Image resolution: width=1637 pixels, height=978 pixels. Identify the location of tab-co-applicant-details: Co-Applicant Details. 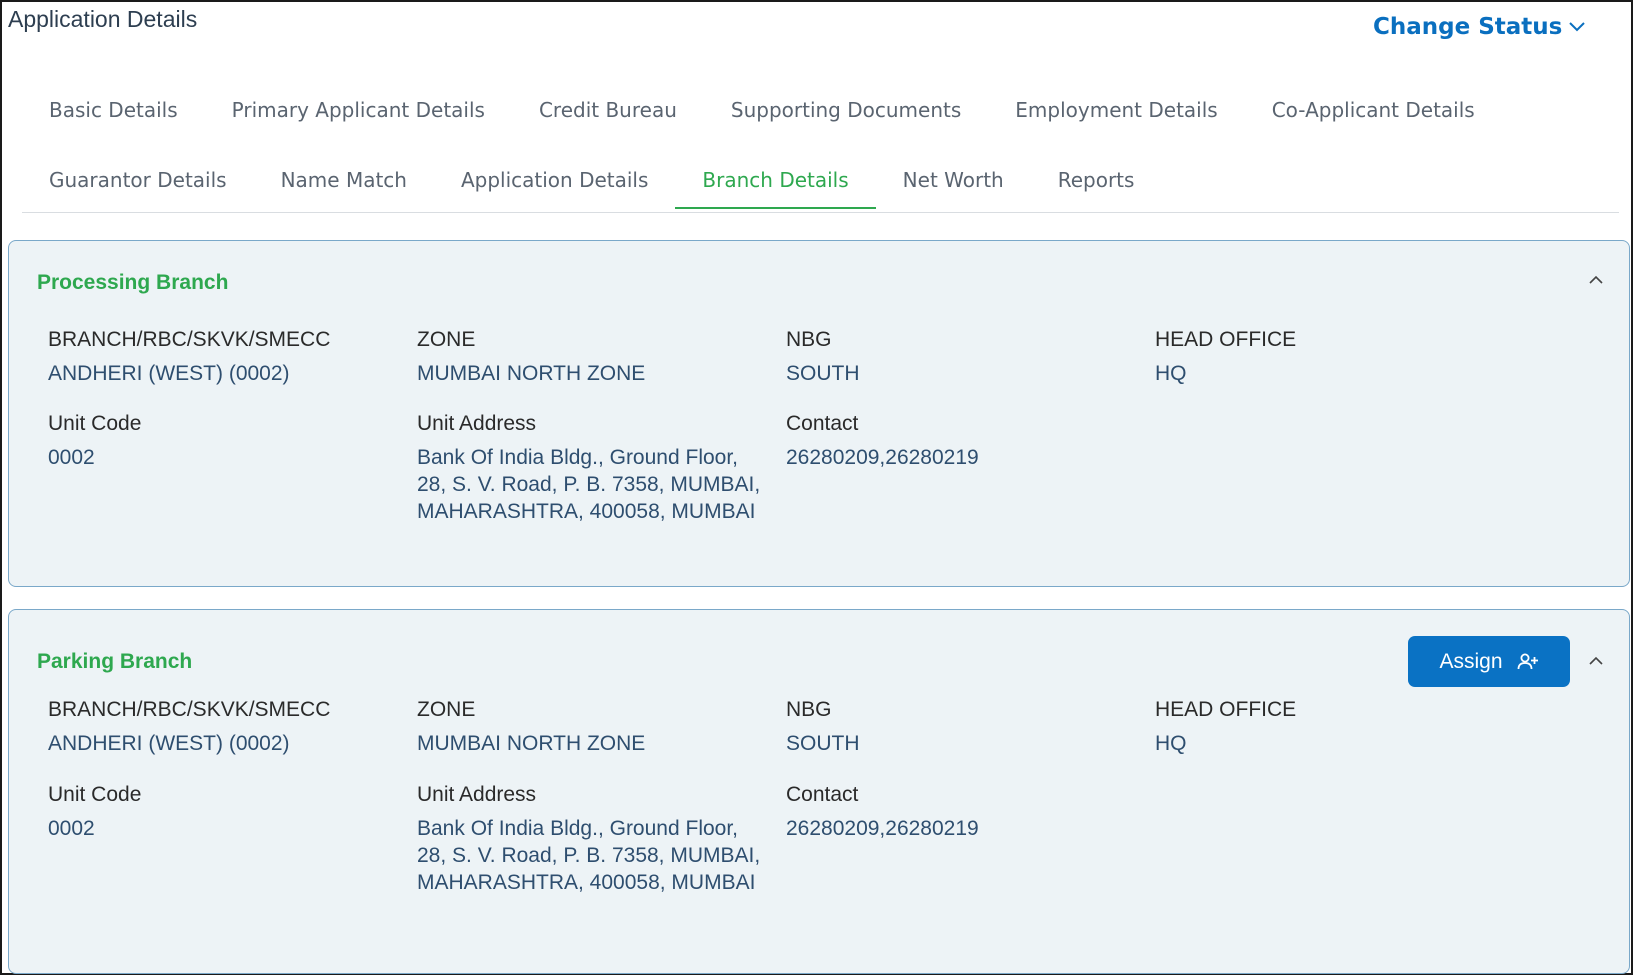
(1373, 114).